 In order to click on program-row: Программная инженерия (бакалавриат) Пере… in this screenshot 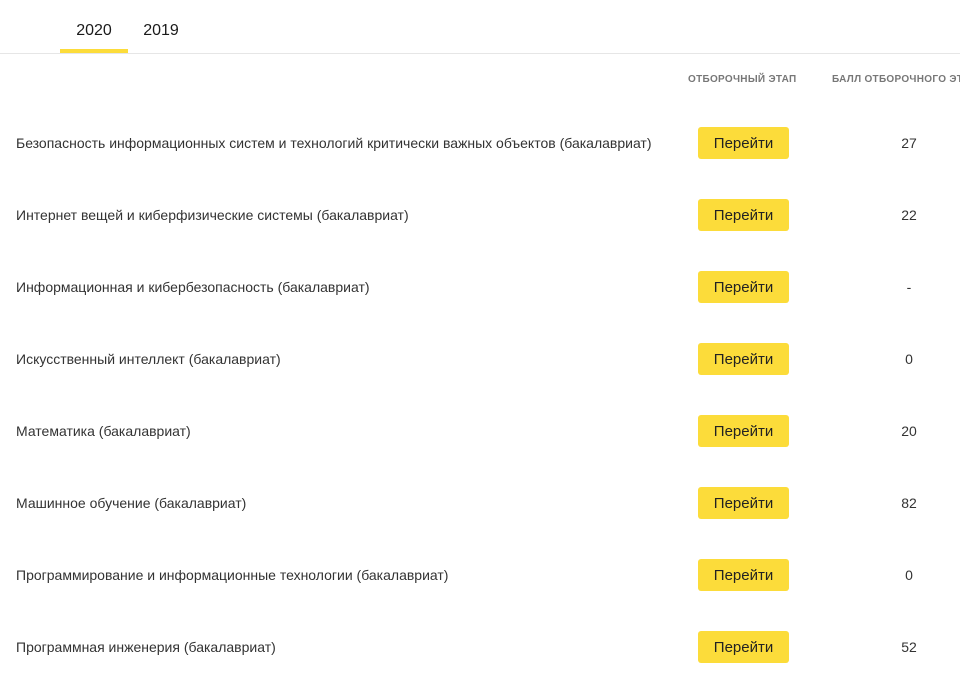, I will do `click(480, 647)`.